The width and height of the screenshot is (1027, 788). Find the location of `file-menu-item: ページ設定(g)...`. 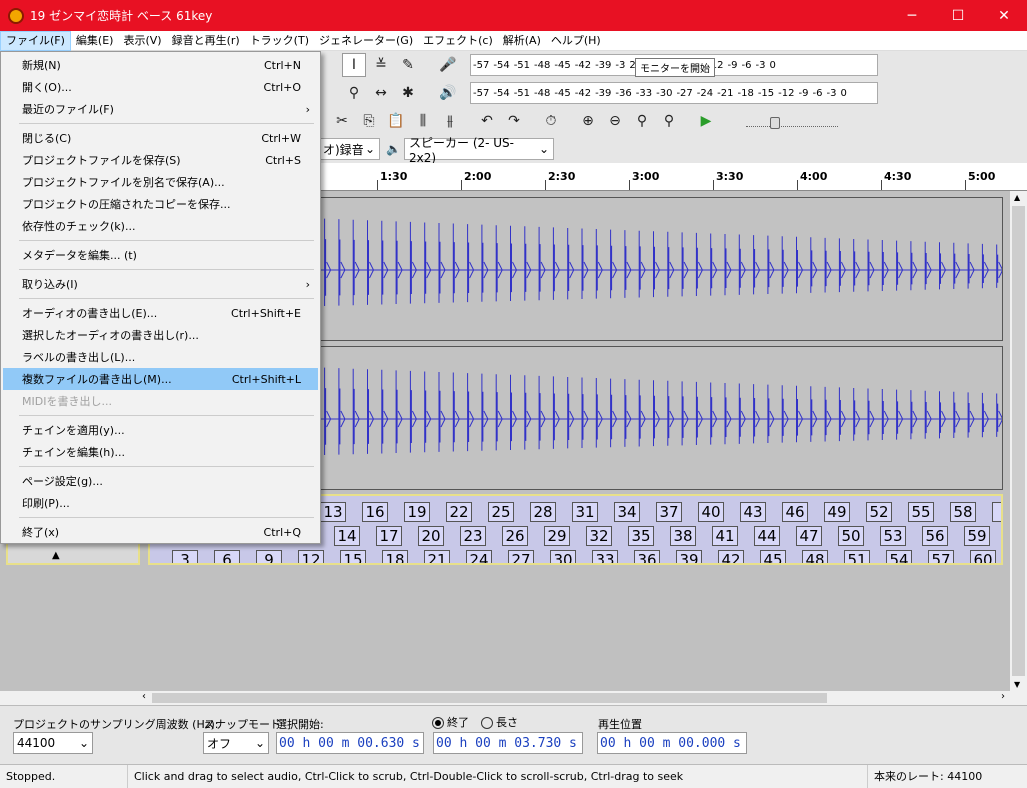

file-menu-item: ページ設定(g)... is located at coordinates (160, 481).